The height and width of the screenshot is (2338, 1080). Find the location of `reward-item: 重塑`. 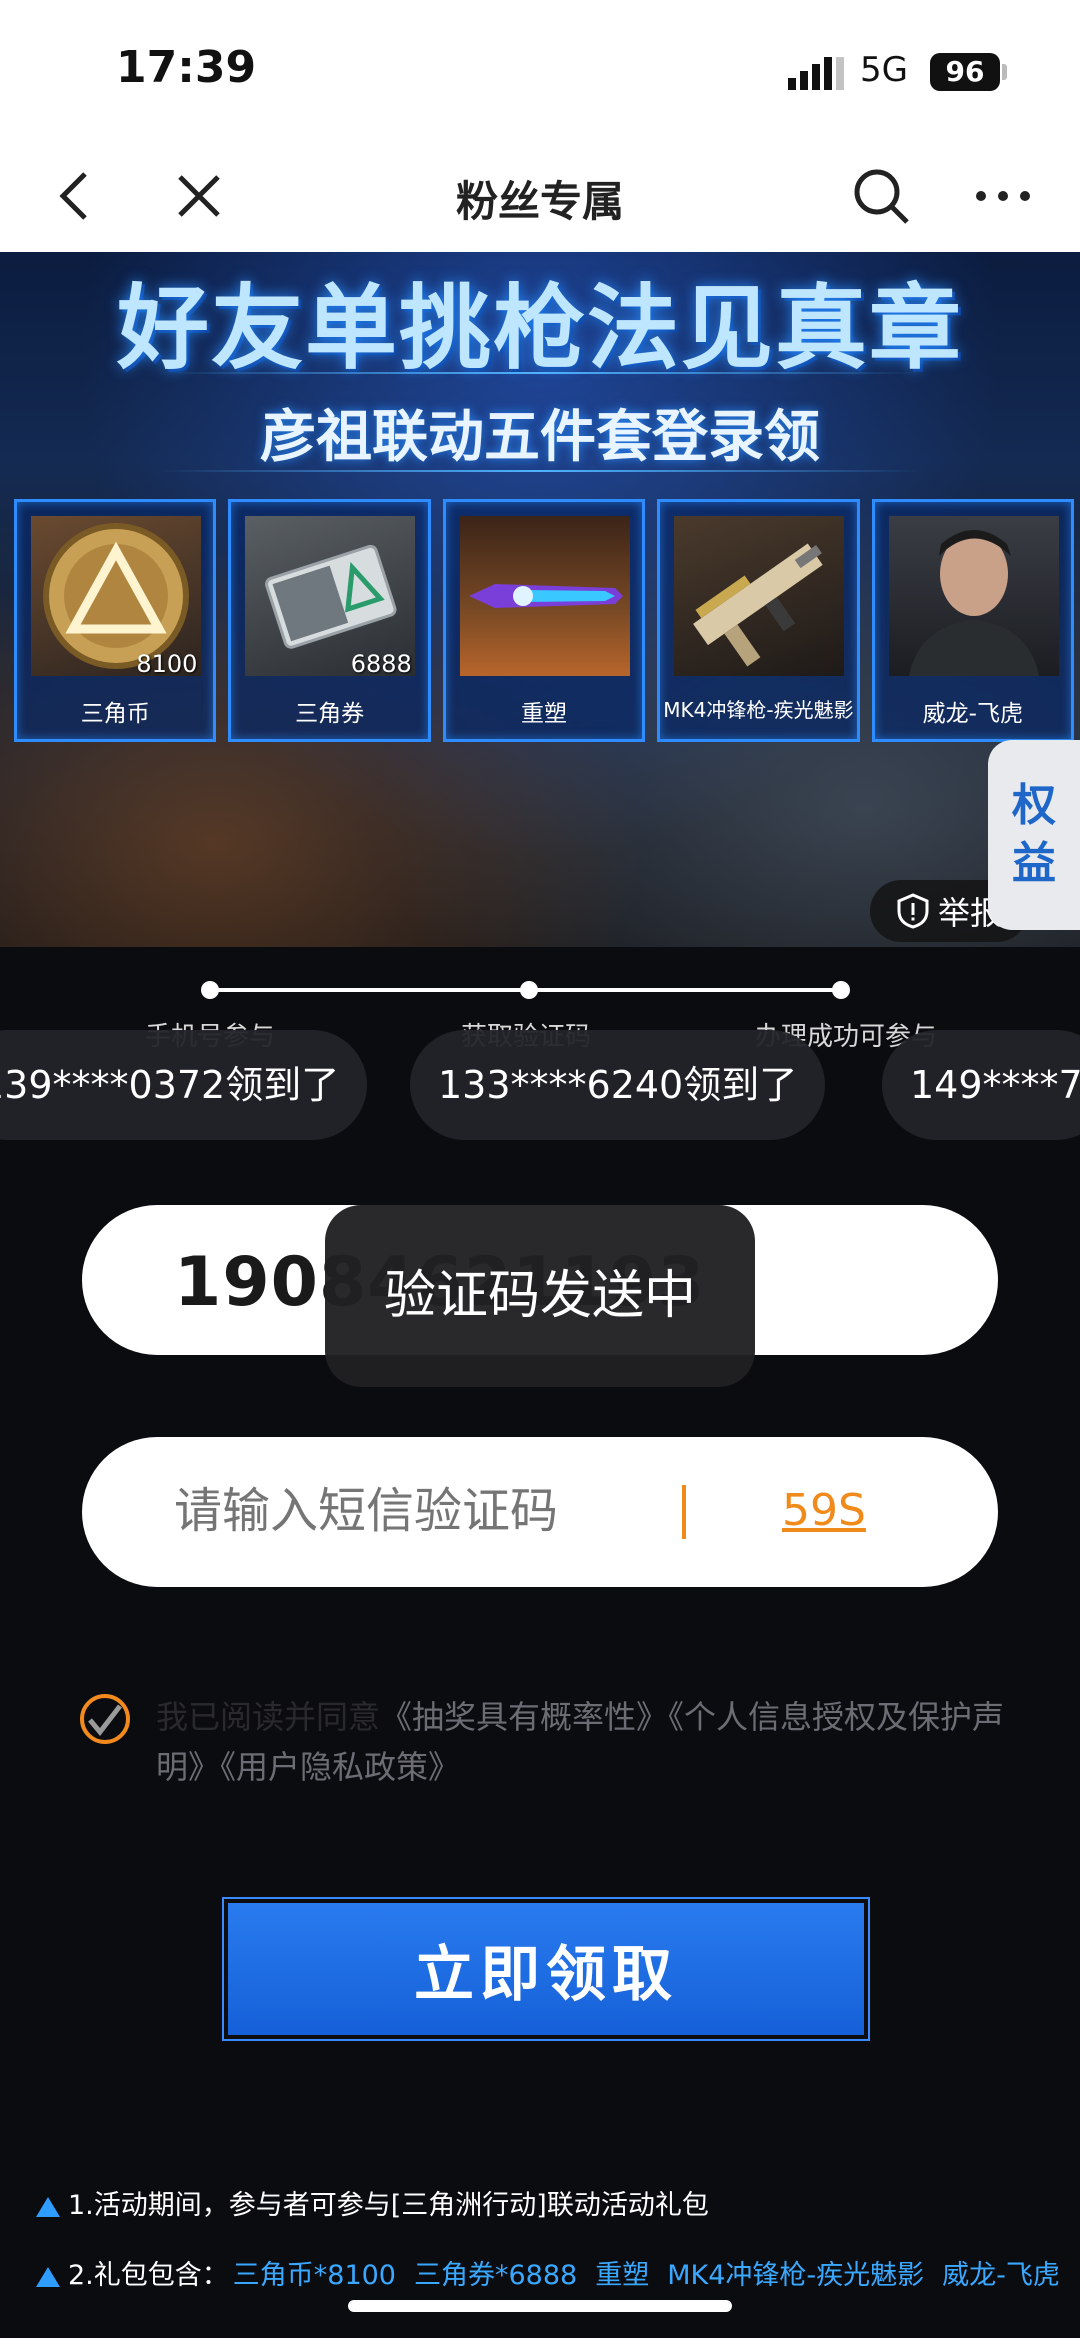

reward-item: 重塑 is located at coordinates (544, 620).